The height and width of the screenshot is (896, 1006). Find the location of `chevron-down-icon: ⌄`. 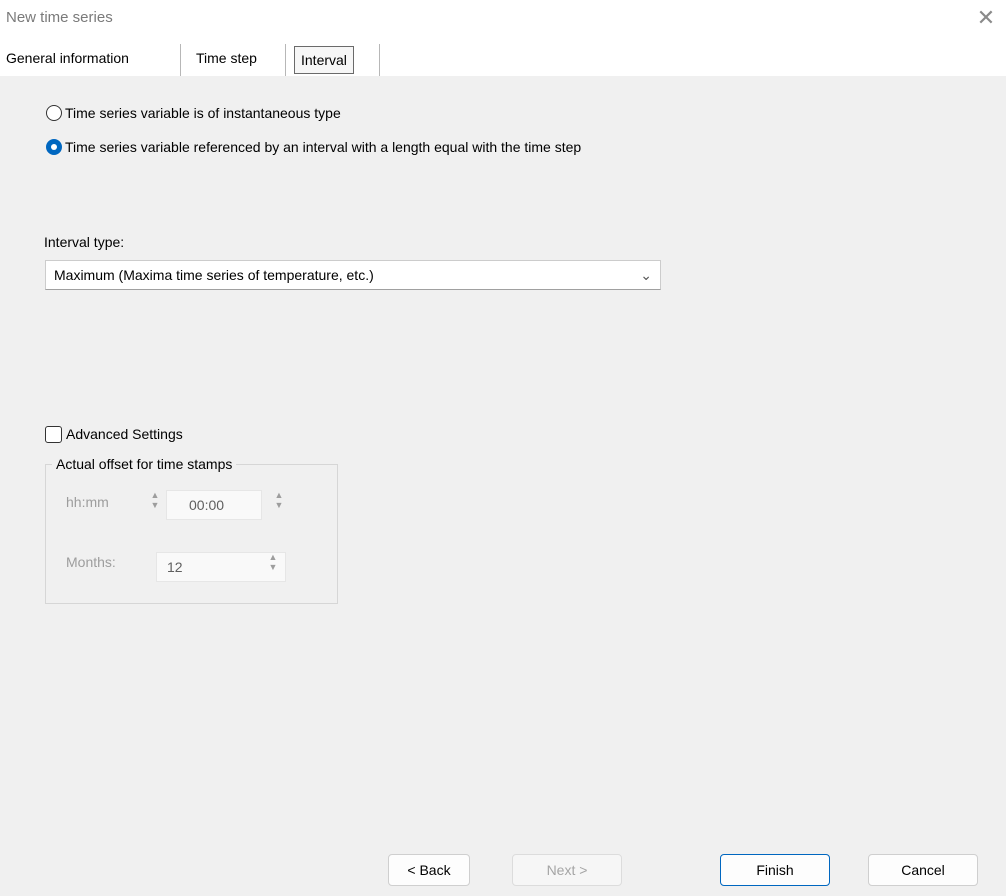

chevron-down-icon: ⌄ is located at coordinates (646, 275).